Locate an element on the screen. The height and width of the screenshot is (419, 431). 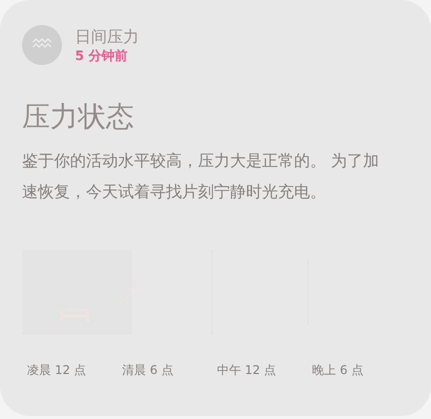
status-heading: 压力状态 is located at coordinates (78, 117).